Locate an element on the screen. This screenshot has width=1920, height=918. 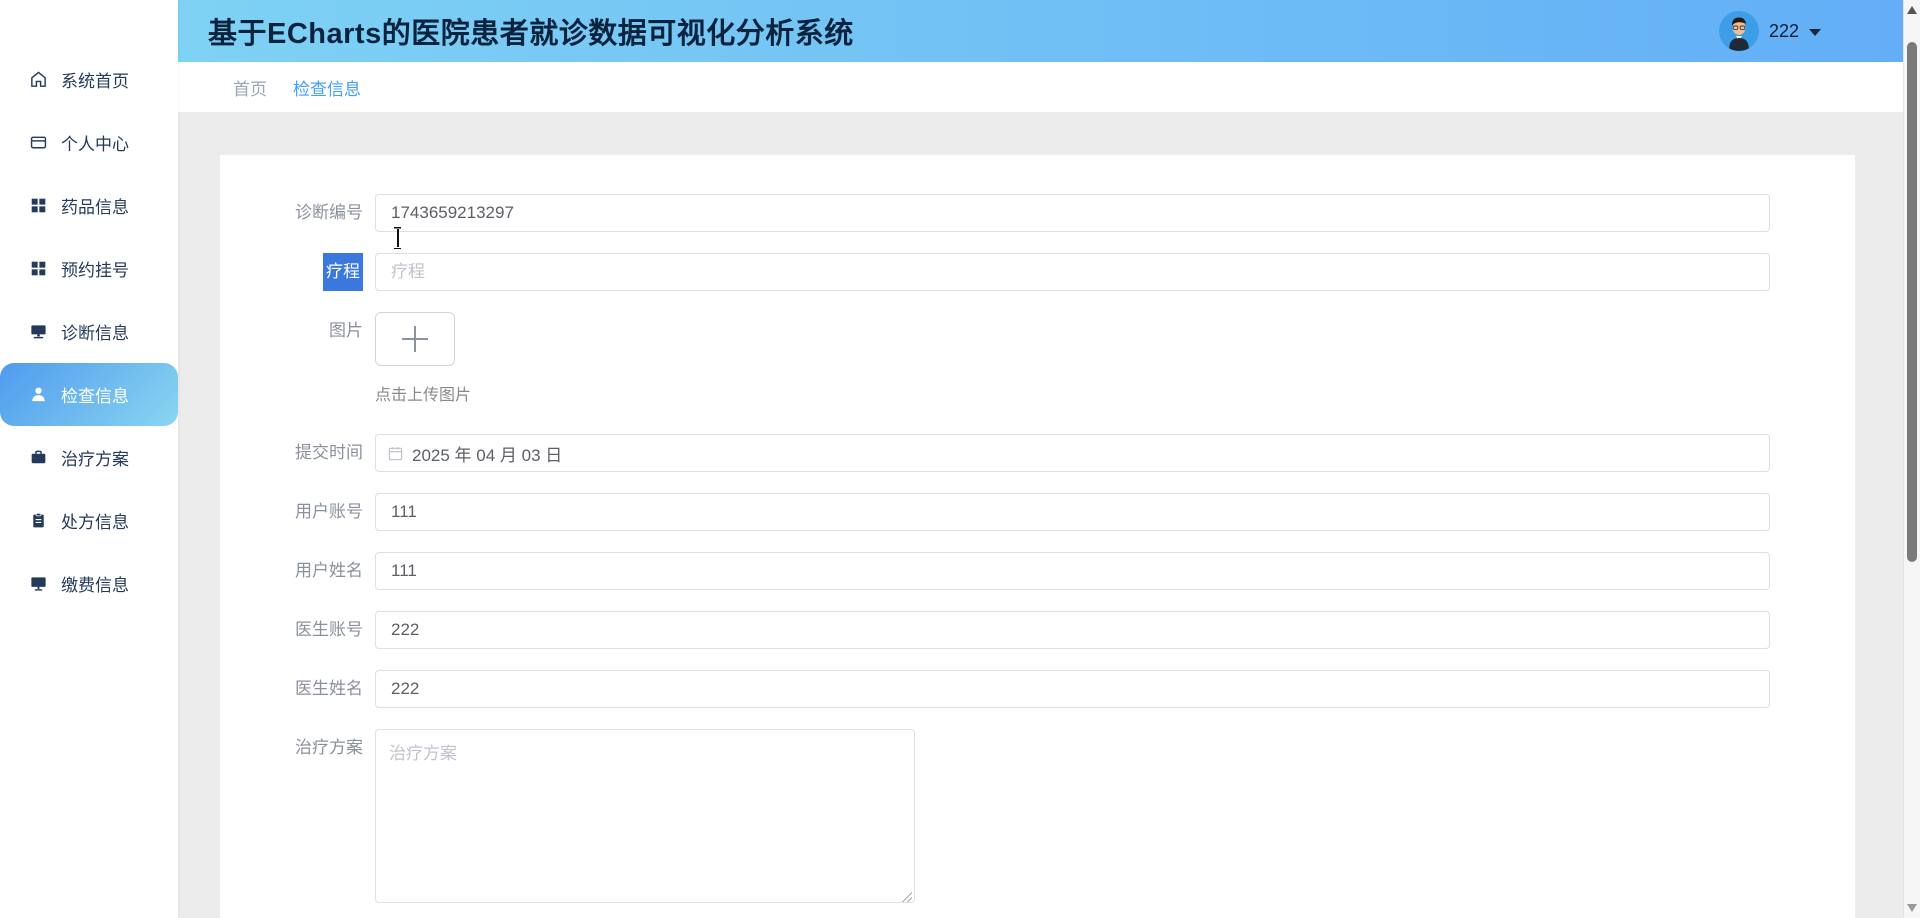
form-row-image: 图片 点击上传图片 is located at coordinates (1037, 358).